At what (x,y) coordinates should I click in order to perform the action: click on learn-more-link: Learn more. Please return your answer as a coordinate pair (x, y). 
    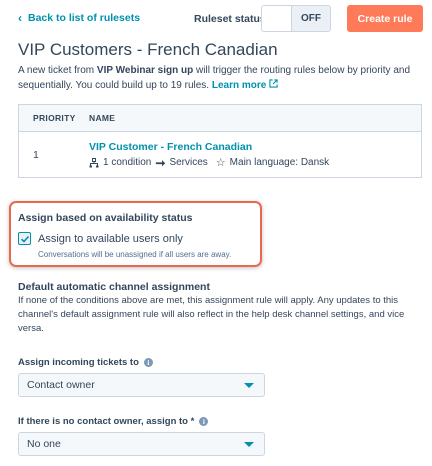
    Looking at the image, I should click on (244, 85).